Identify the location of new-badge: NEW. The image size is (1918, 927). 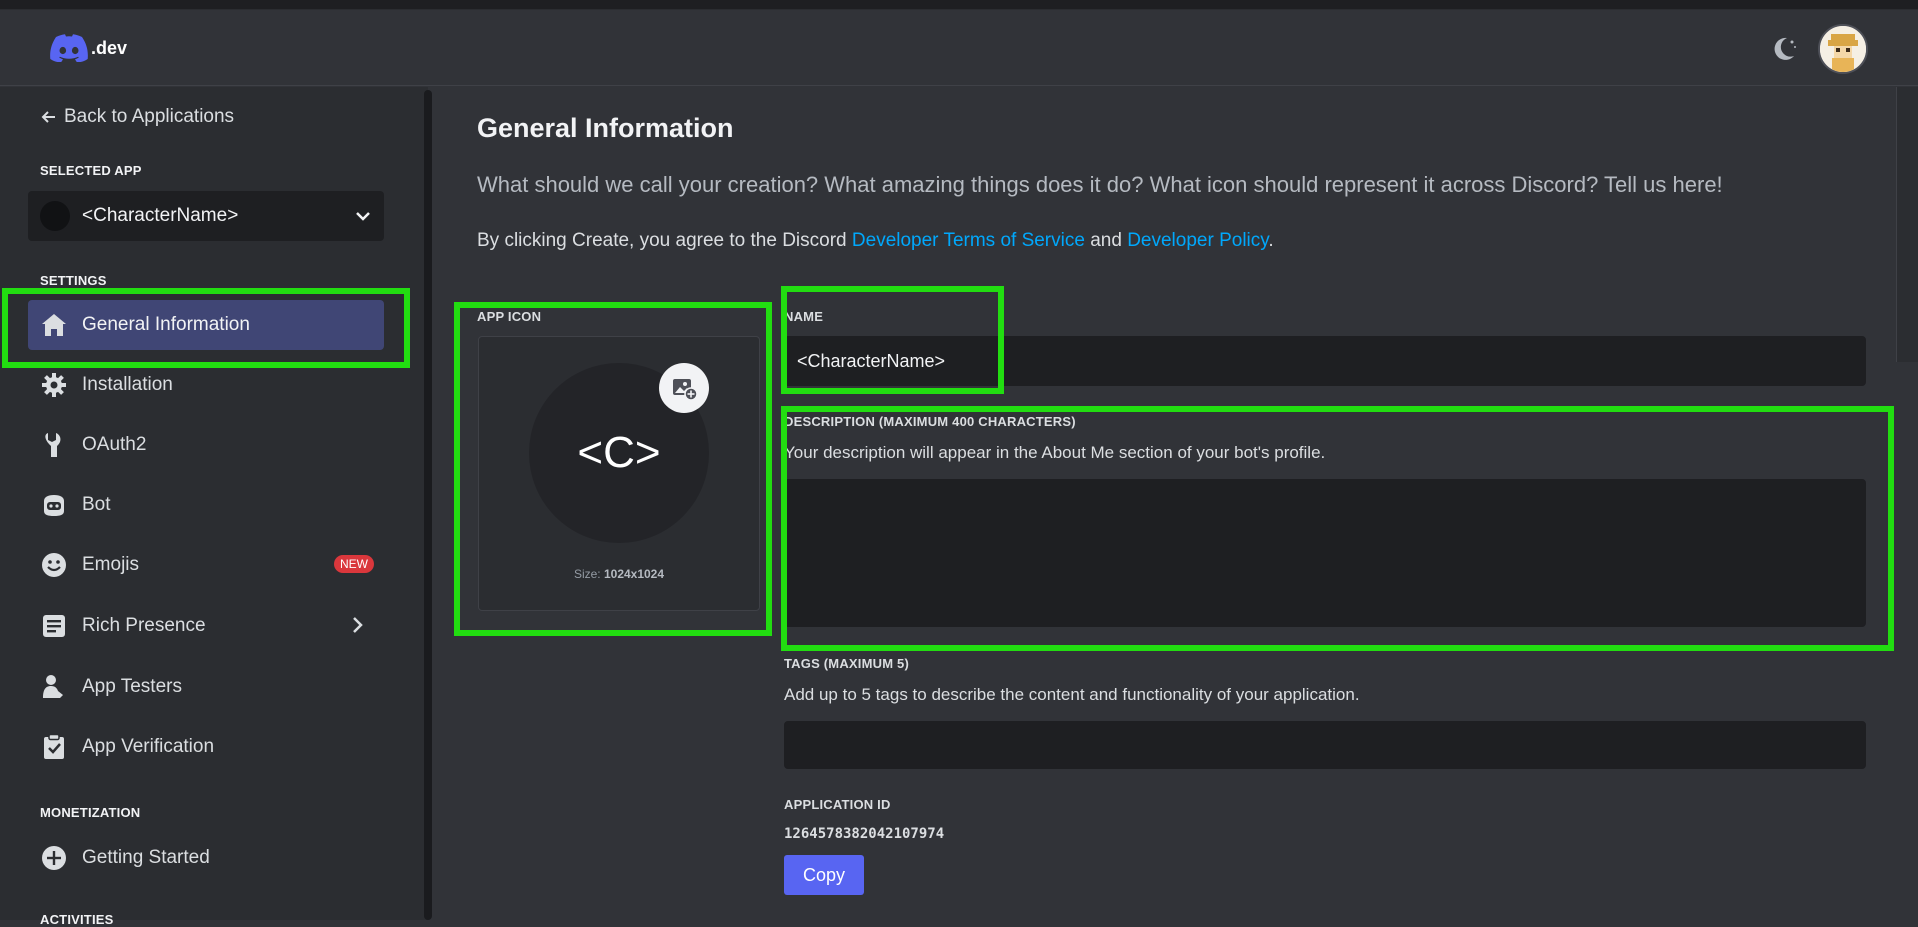
(354, 564).